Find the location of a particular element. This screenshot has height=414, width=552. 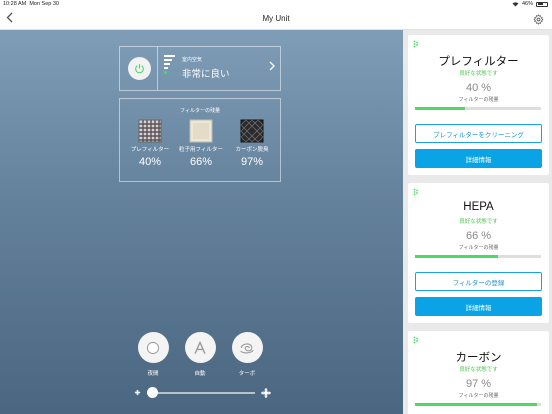

status-right: 46% is located at coordinates (530, 4).